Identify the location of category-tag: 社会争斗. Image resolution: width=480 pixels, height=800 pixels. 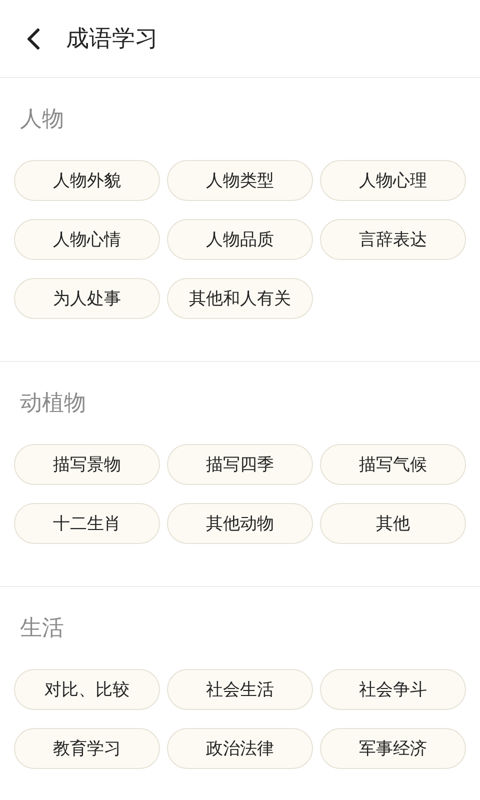
(393, 689).